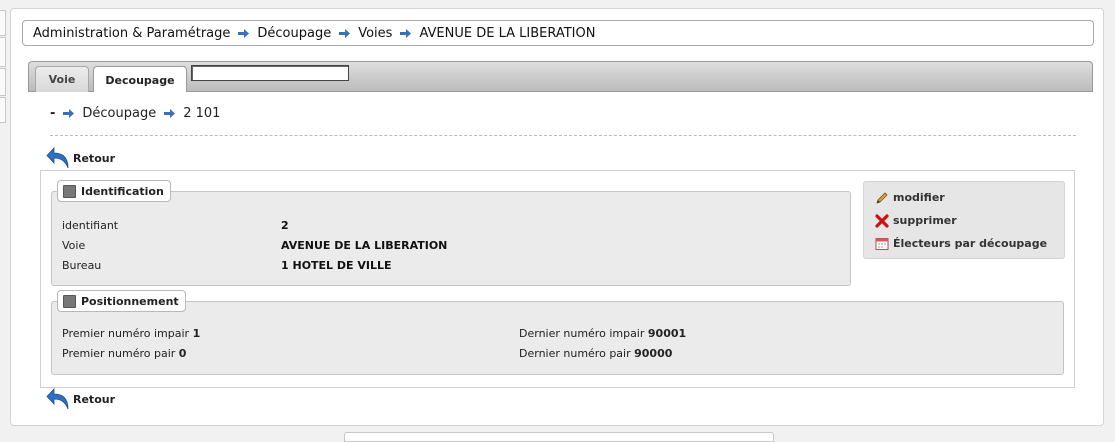 The image size is (1115, 442). What do you see at coordinates (563, 135) in the screenshot?
I see `divider` at bounding box center [563, 135].